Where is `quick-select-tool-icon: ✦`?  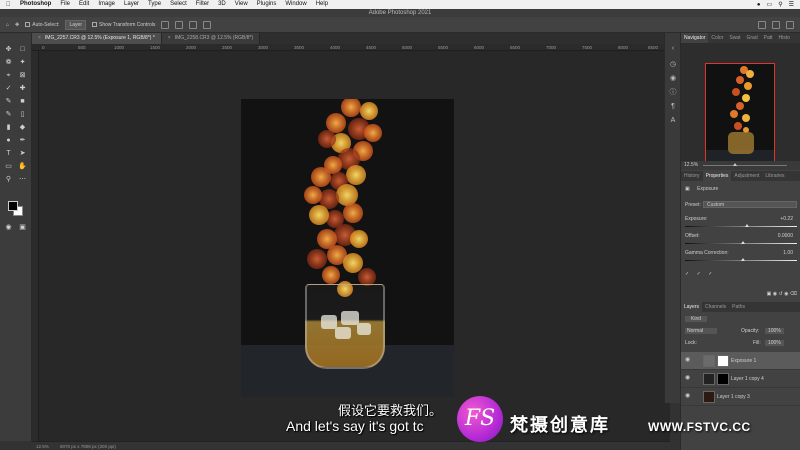 quick-select-tool-icon: ✦ is located at coordinates (22, 62).